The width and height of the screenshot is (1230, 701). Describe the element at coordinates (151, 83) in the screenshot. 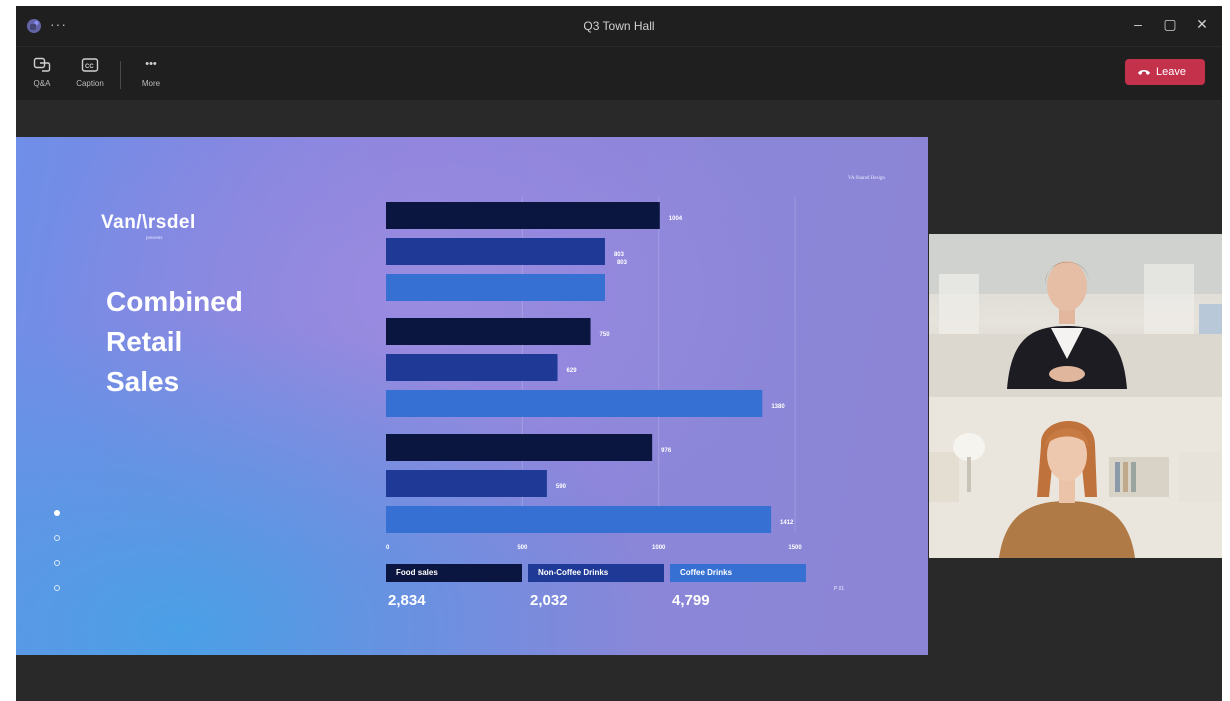

I see `more-label: More` at that location.